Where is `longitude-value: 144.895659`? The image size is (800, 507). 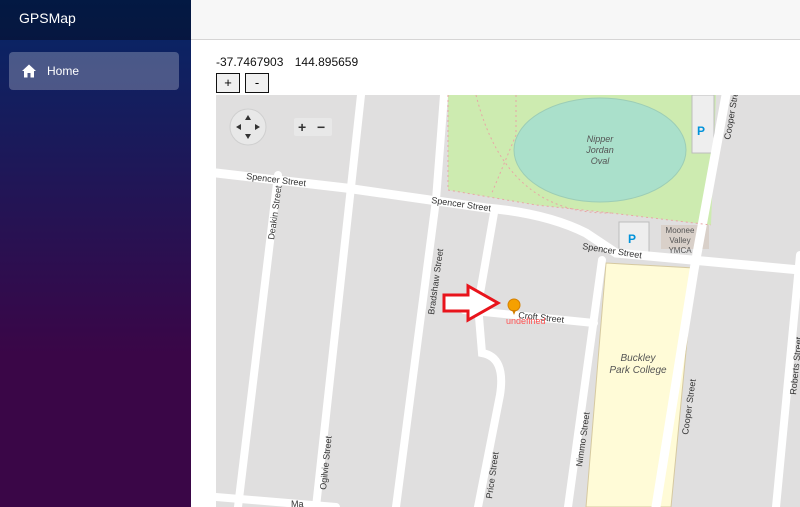 longitude-value: 144.895659 is located at coordinates (326, 62).